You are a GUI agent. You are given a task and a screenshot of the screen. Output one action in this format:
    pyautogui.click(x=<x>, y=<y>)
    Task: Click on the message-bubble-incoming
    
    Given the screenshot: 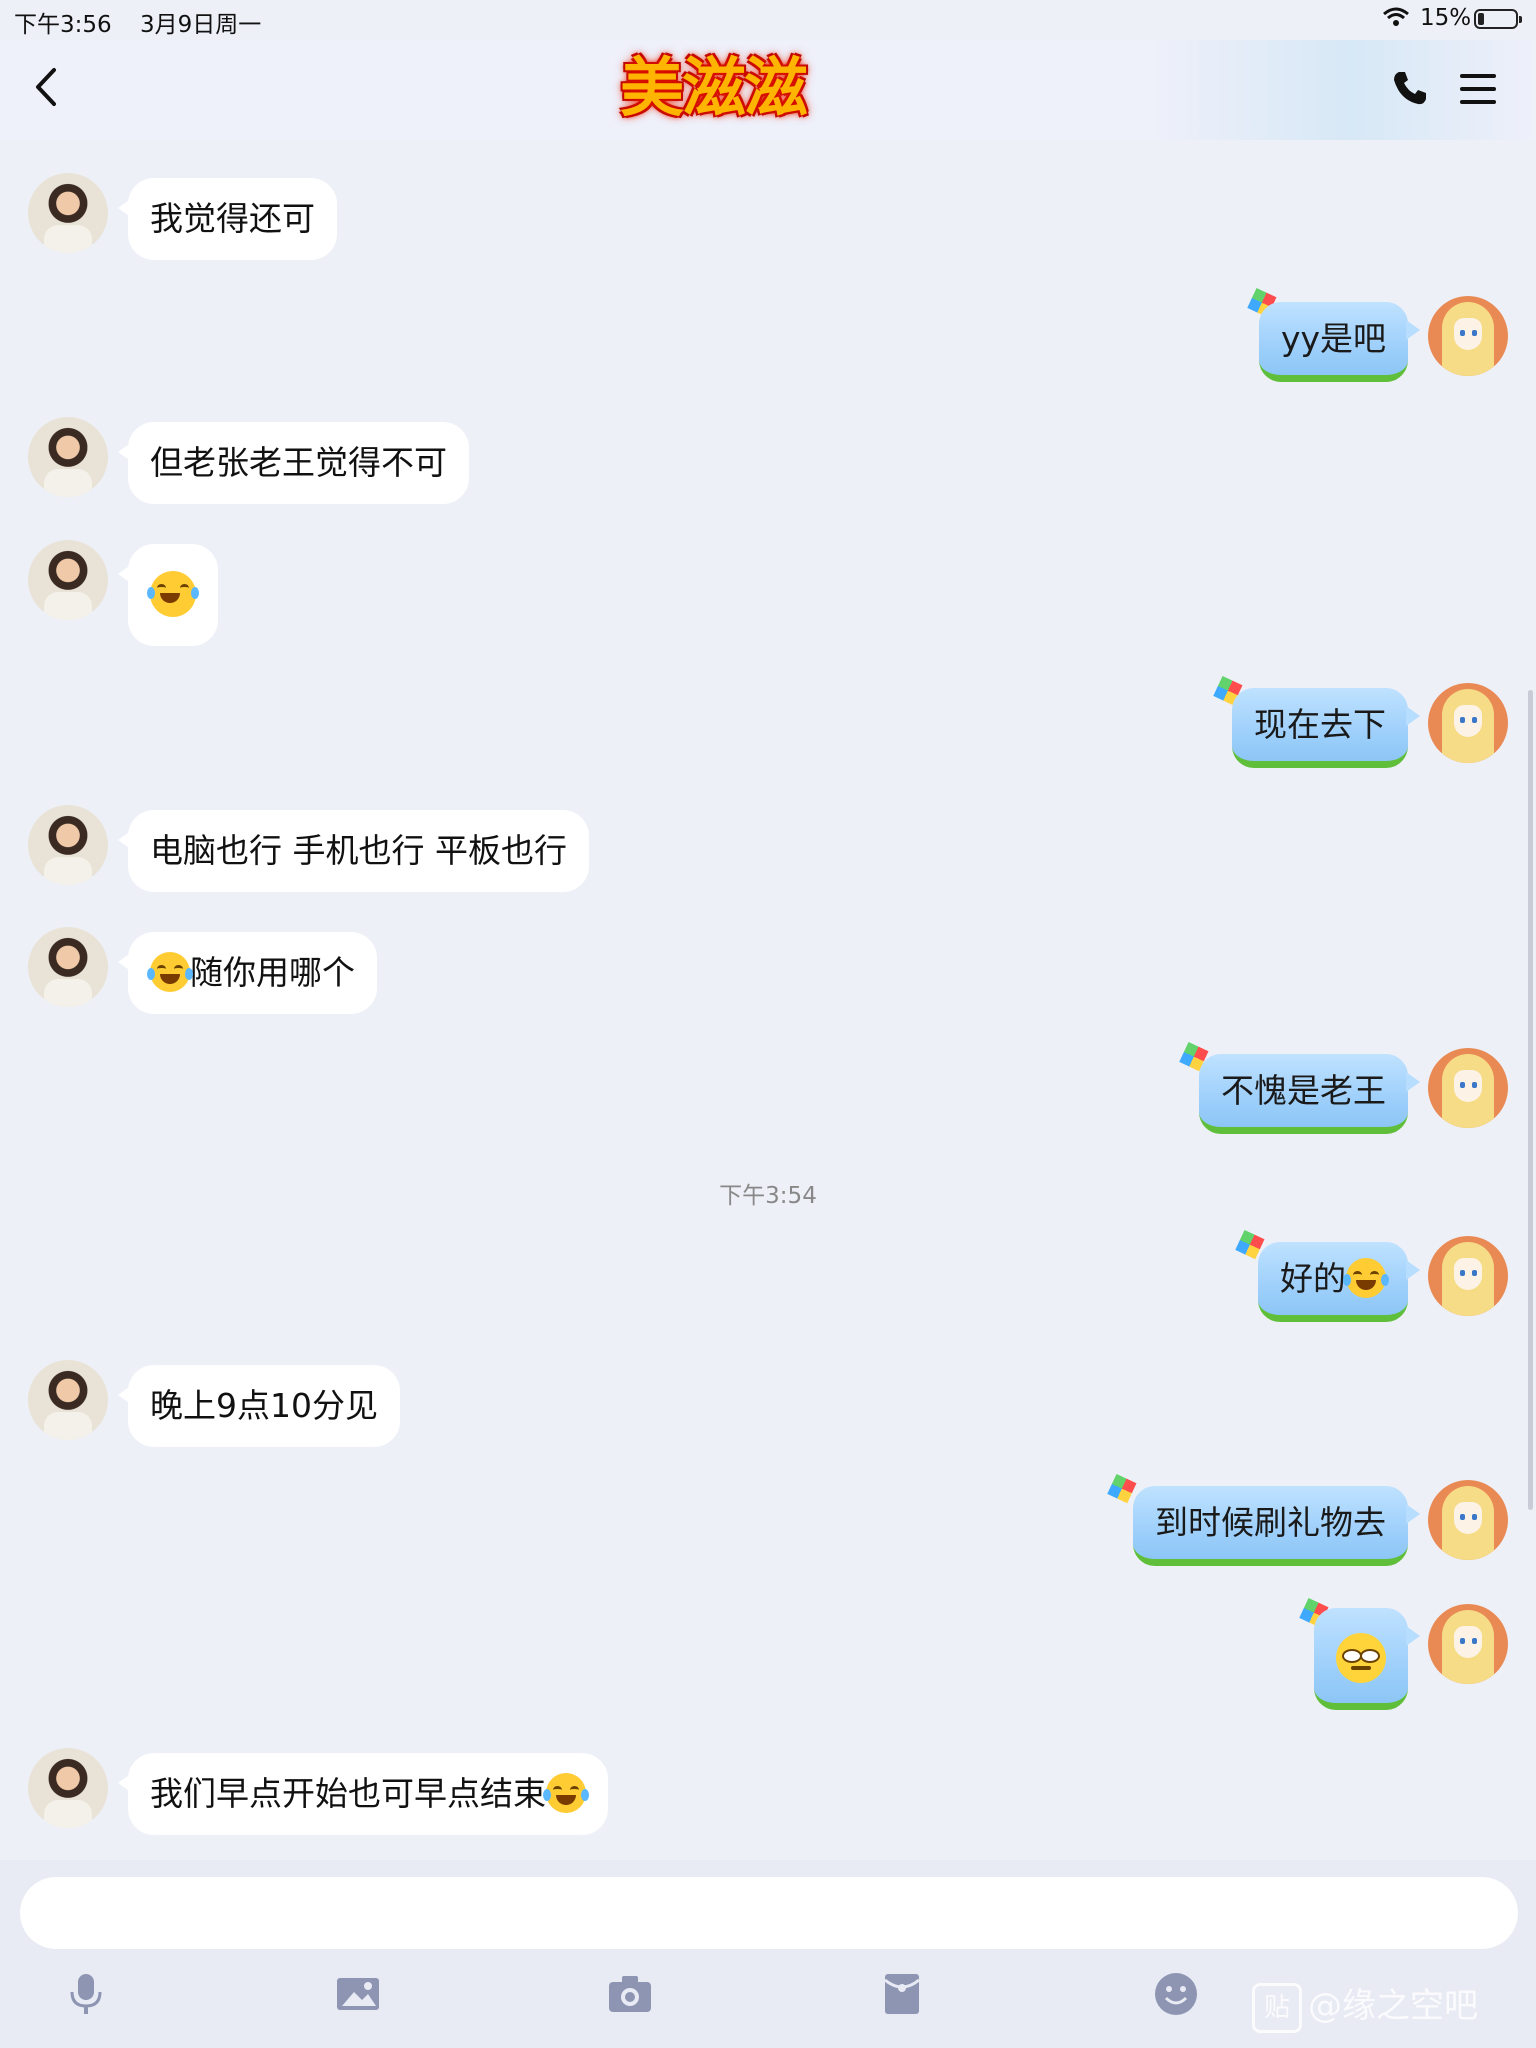 What is the action you would take?
    pyautogui.click(x=168, y=595)
    